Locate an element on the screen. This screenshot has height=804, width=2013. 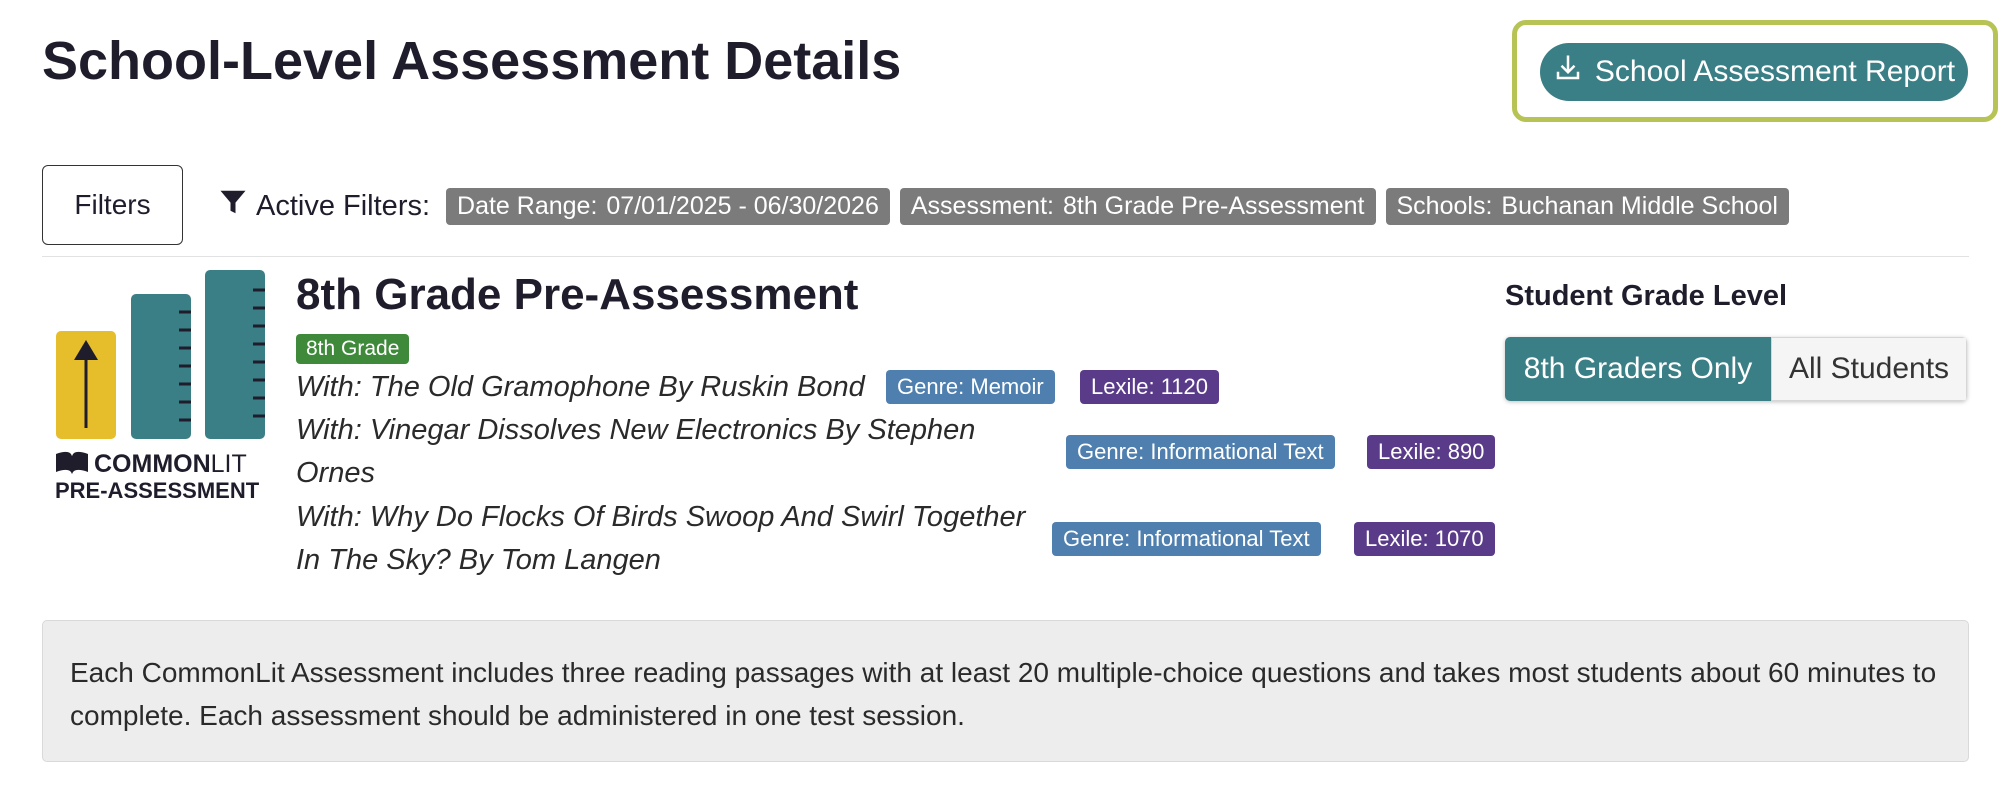
svg-text: PRE-ASSESSMENT is located at coordinates (157, 488).